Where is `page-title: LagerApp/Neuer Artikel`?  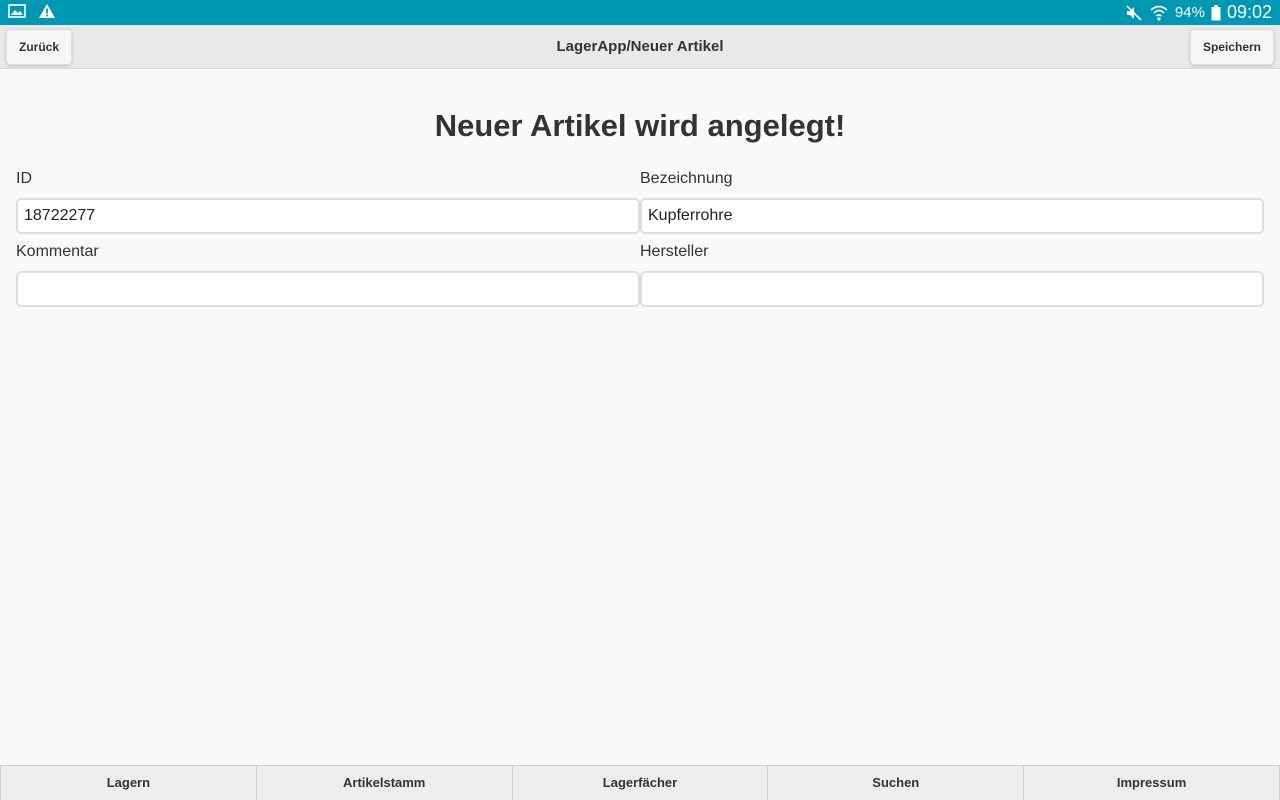
page-title: LagerApp/Neuer Artikel is located at coordinates (640, 46).